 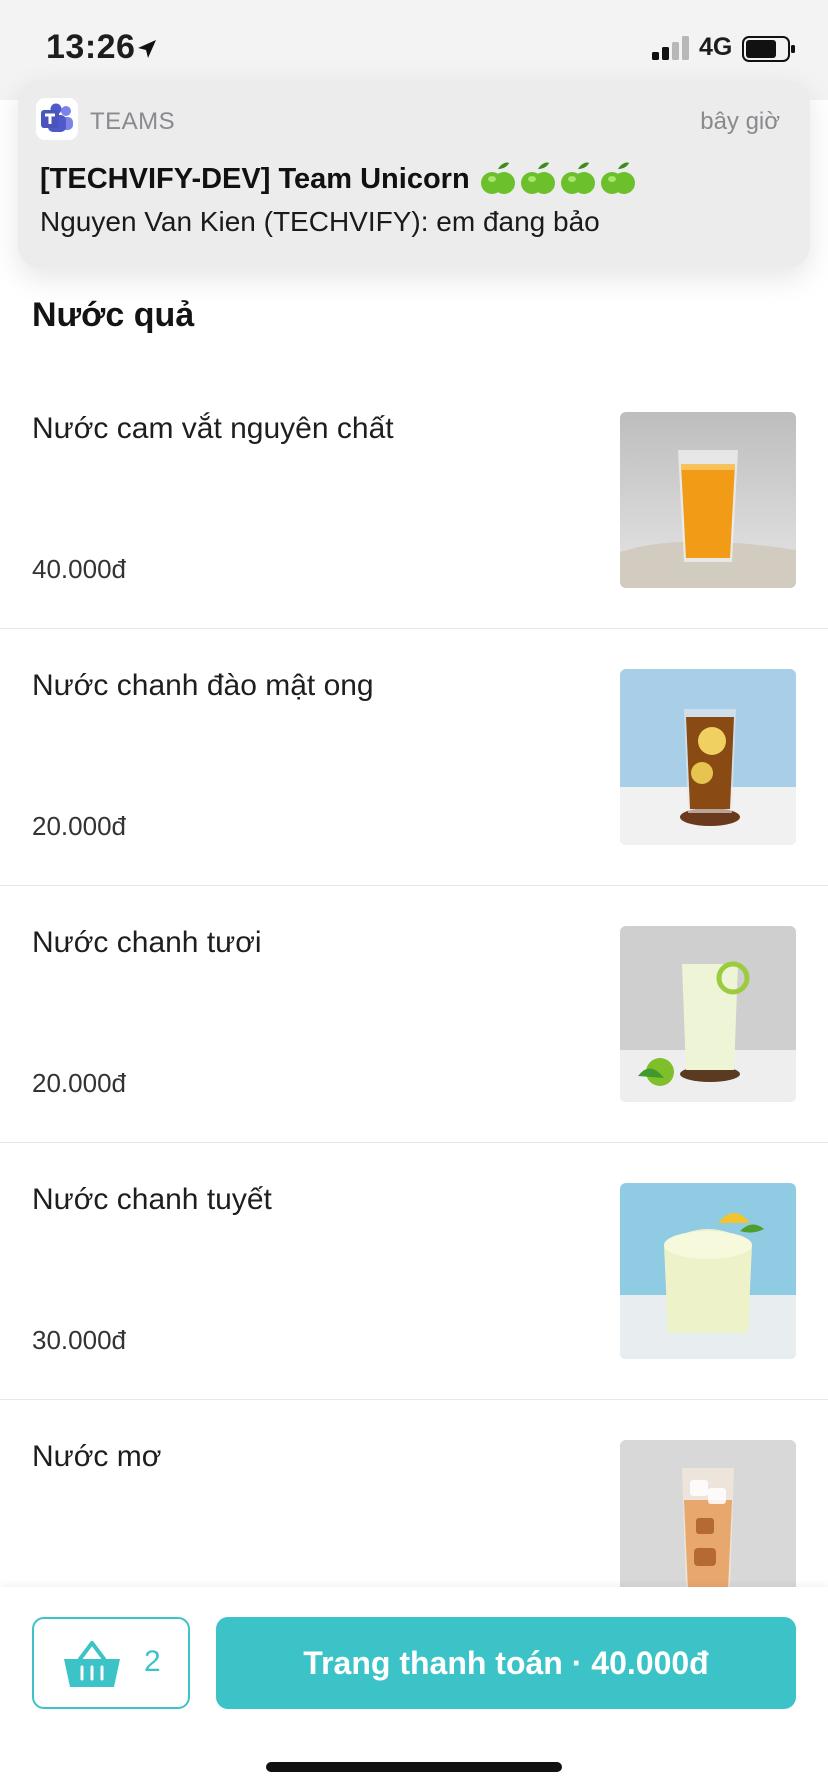 What do you see at coordinates (671, 51) in the screenshot?
I see `signal-icon` at bounding box center [671, 51].